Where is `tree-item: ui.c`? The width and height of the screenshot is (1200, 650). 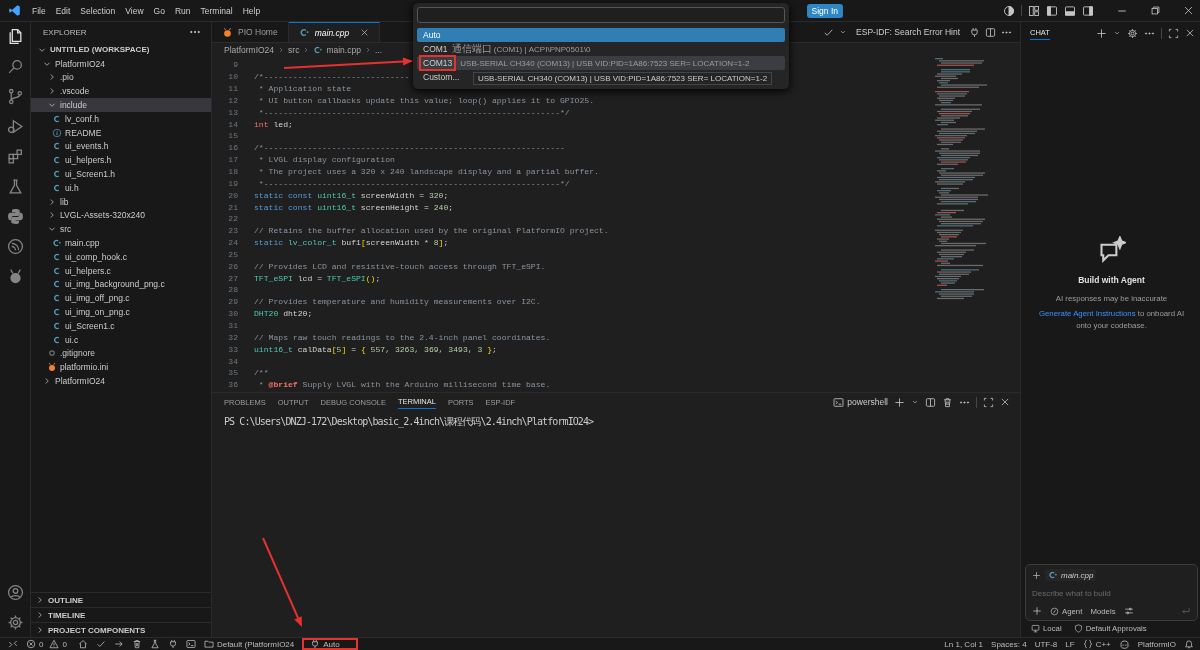 tree-item: ui.c is located at coordinates (121, 339).